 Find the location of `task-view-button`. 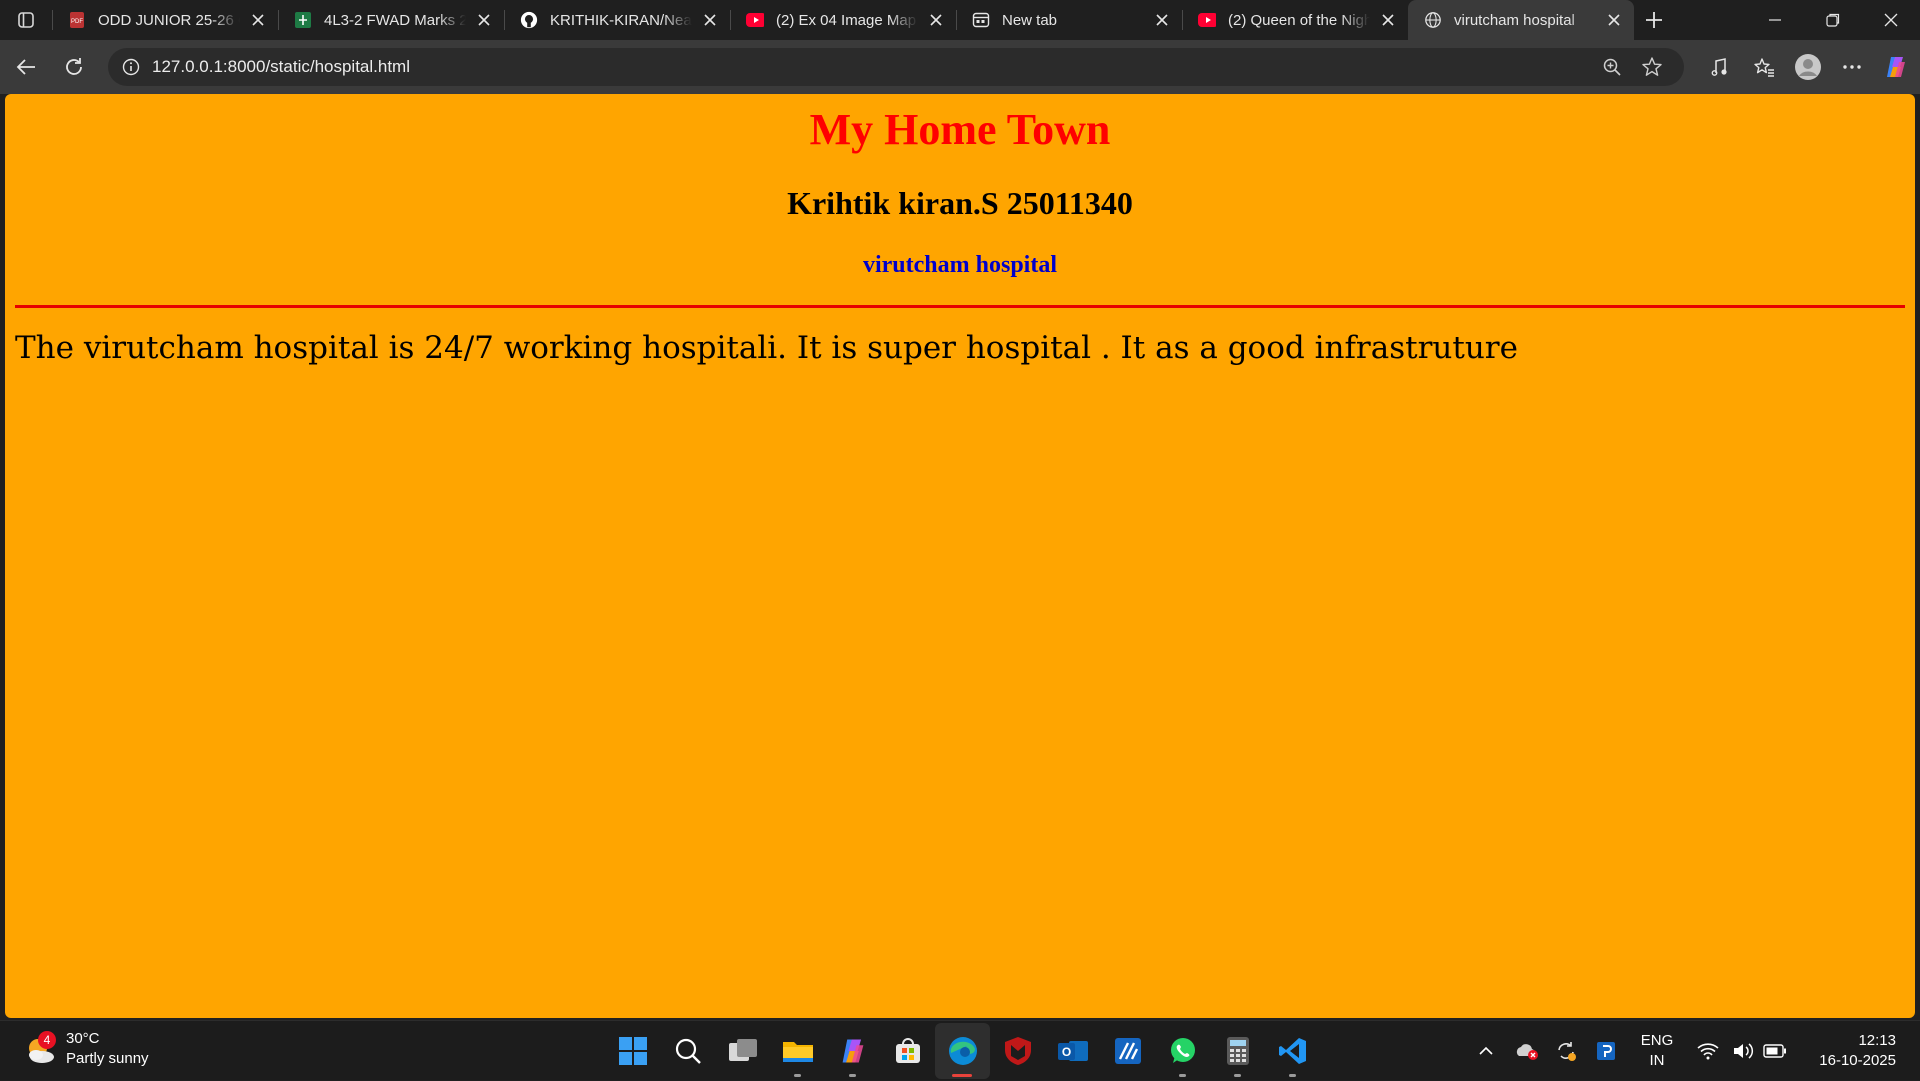

task-view-button is located at coordinates (742, 1051).